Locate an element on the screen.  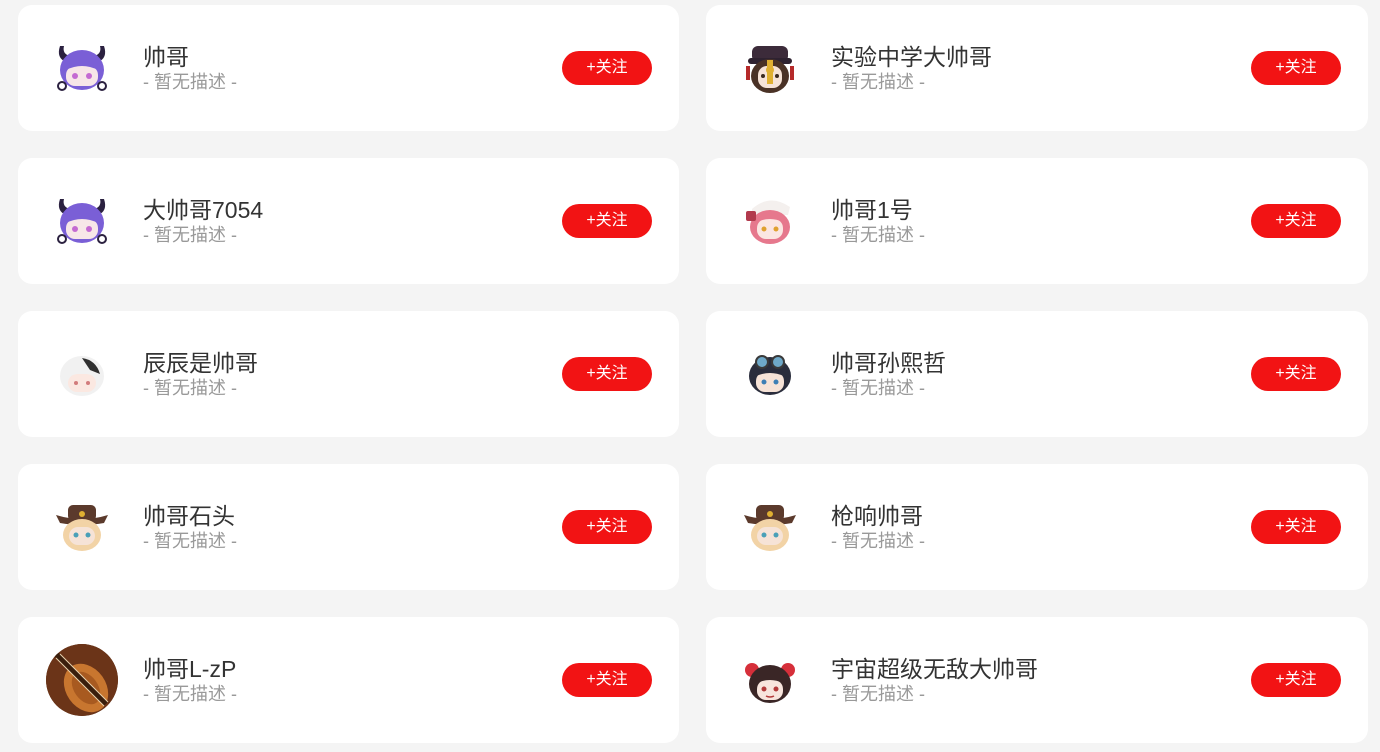
user-info: 帅哥1号 - 暂无描述 - is located at coordinates (878, 221).